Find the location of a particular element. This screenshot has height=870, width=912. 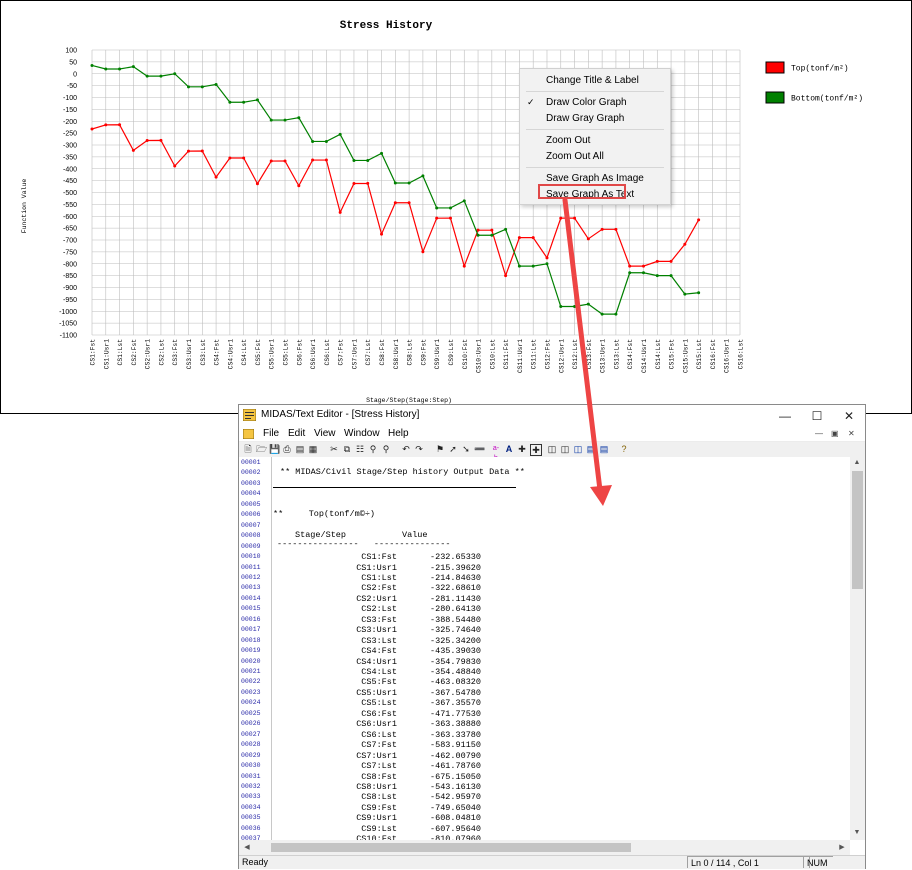

x-tick-label: CS10:Lst is located at coordinates (492, 354).